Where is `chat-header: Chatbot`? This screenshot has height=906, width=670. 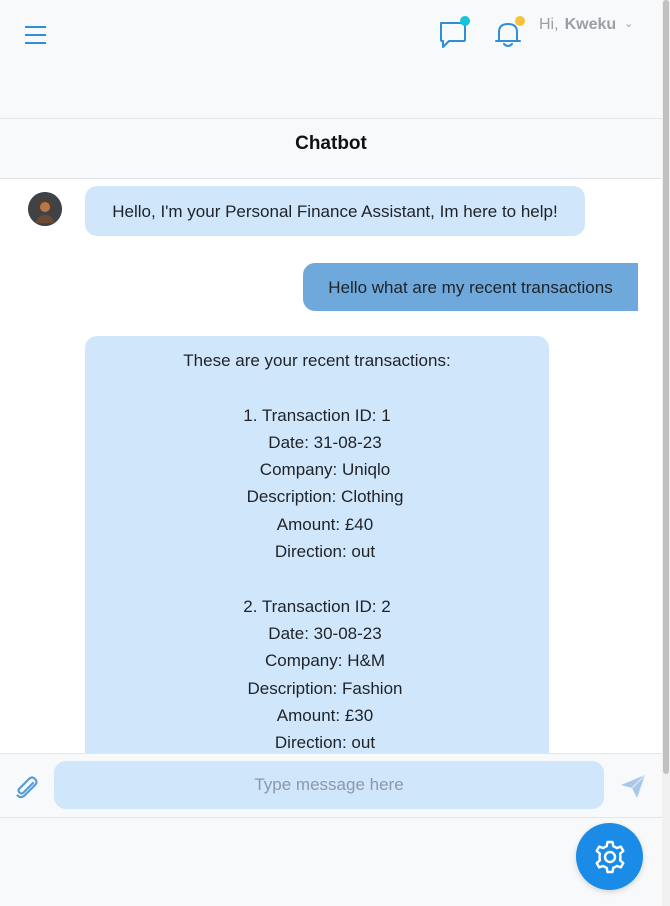 chat-header: Chatbot is located at coordinates (331, 149).